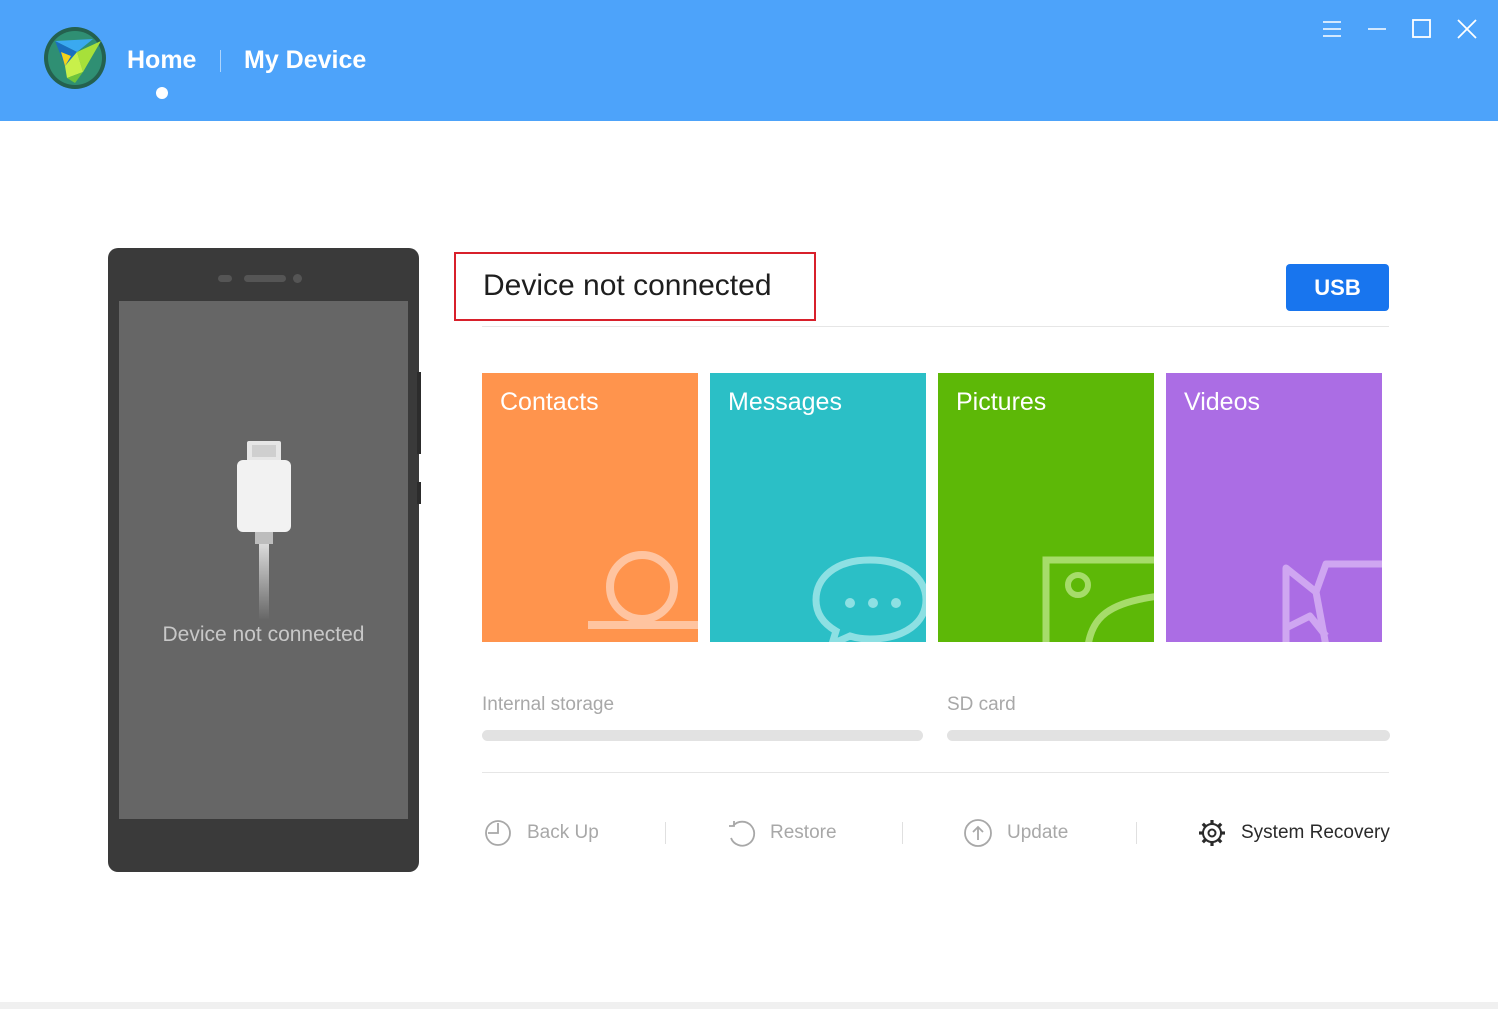 The width and height of the screenshot is (1498, 1009). What do you see at coordinates (1332, 601) in the screenshot?
I see `videos-icon` at bounding box center [1332, 601].